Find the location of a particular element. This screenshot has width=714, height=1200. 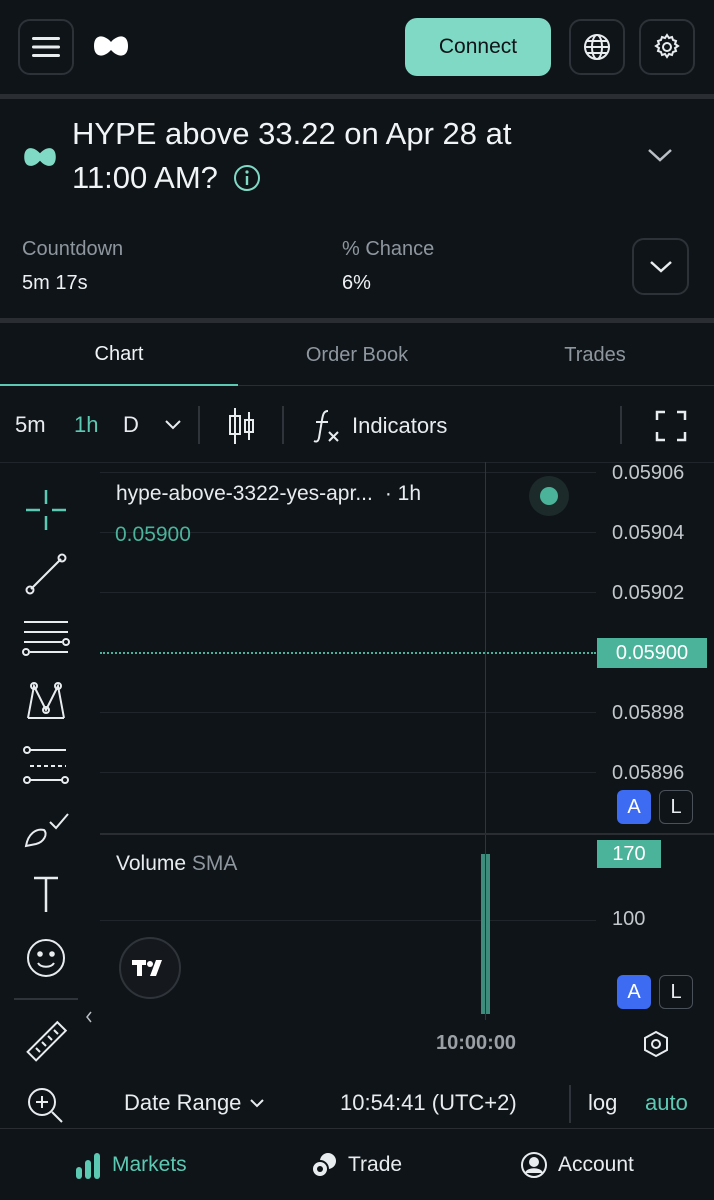

expand-market-button is located at coordinates (660, 266).